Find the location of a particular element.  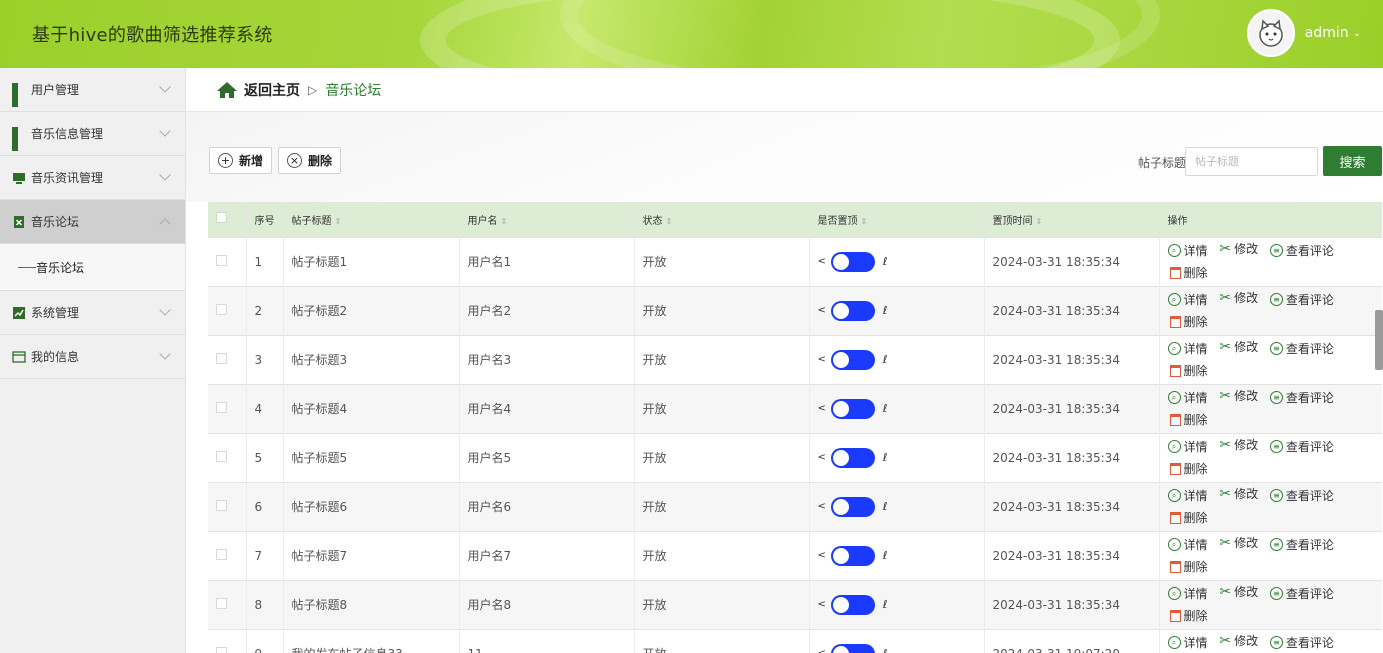

chevron-down-icon: ⌄ is located at coordinates (1357, 33).